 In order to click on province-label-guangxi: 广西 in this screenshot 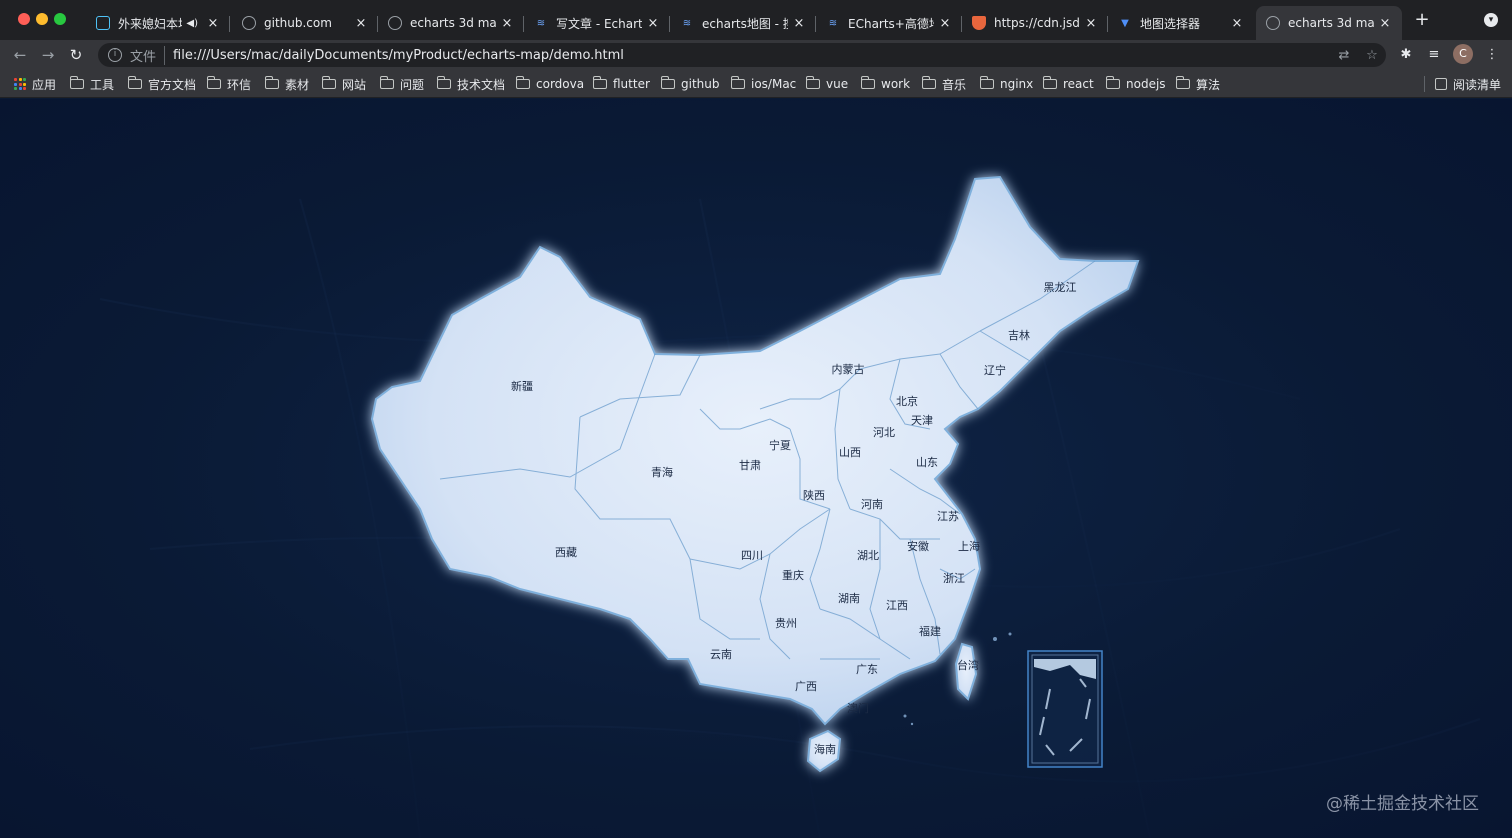, I will do `click(806, 686)`.